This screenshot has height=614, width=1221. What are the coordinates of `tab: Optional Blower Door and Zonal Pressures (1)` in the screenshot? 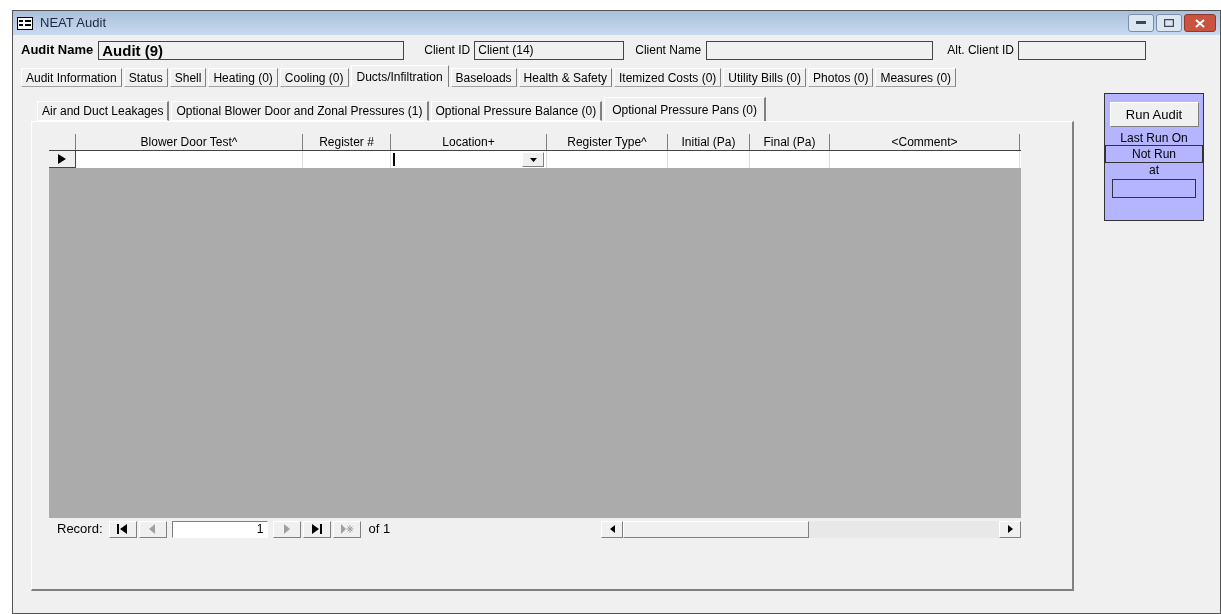 It's located at (300, 111).